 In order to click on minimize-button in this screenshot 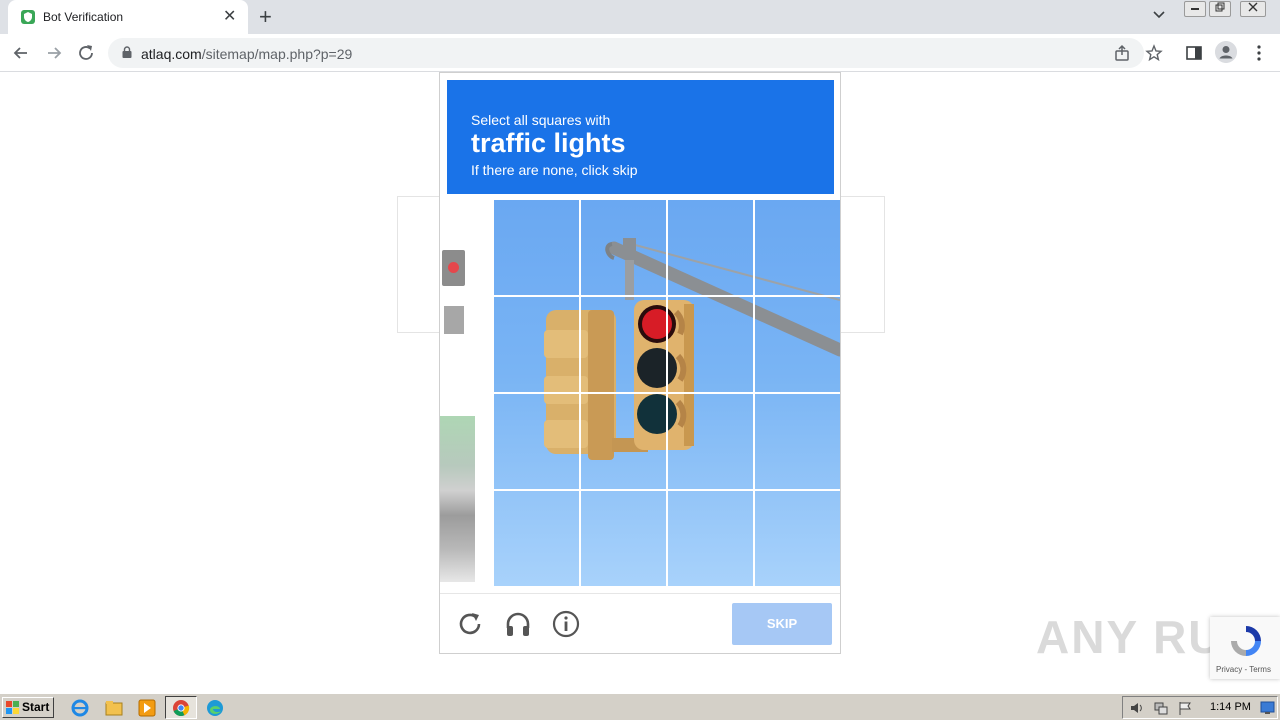, I will do `click(1195, 9)`.